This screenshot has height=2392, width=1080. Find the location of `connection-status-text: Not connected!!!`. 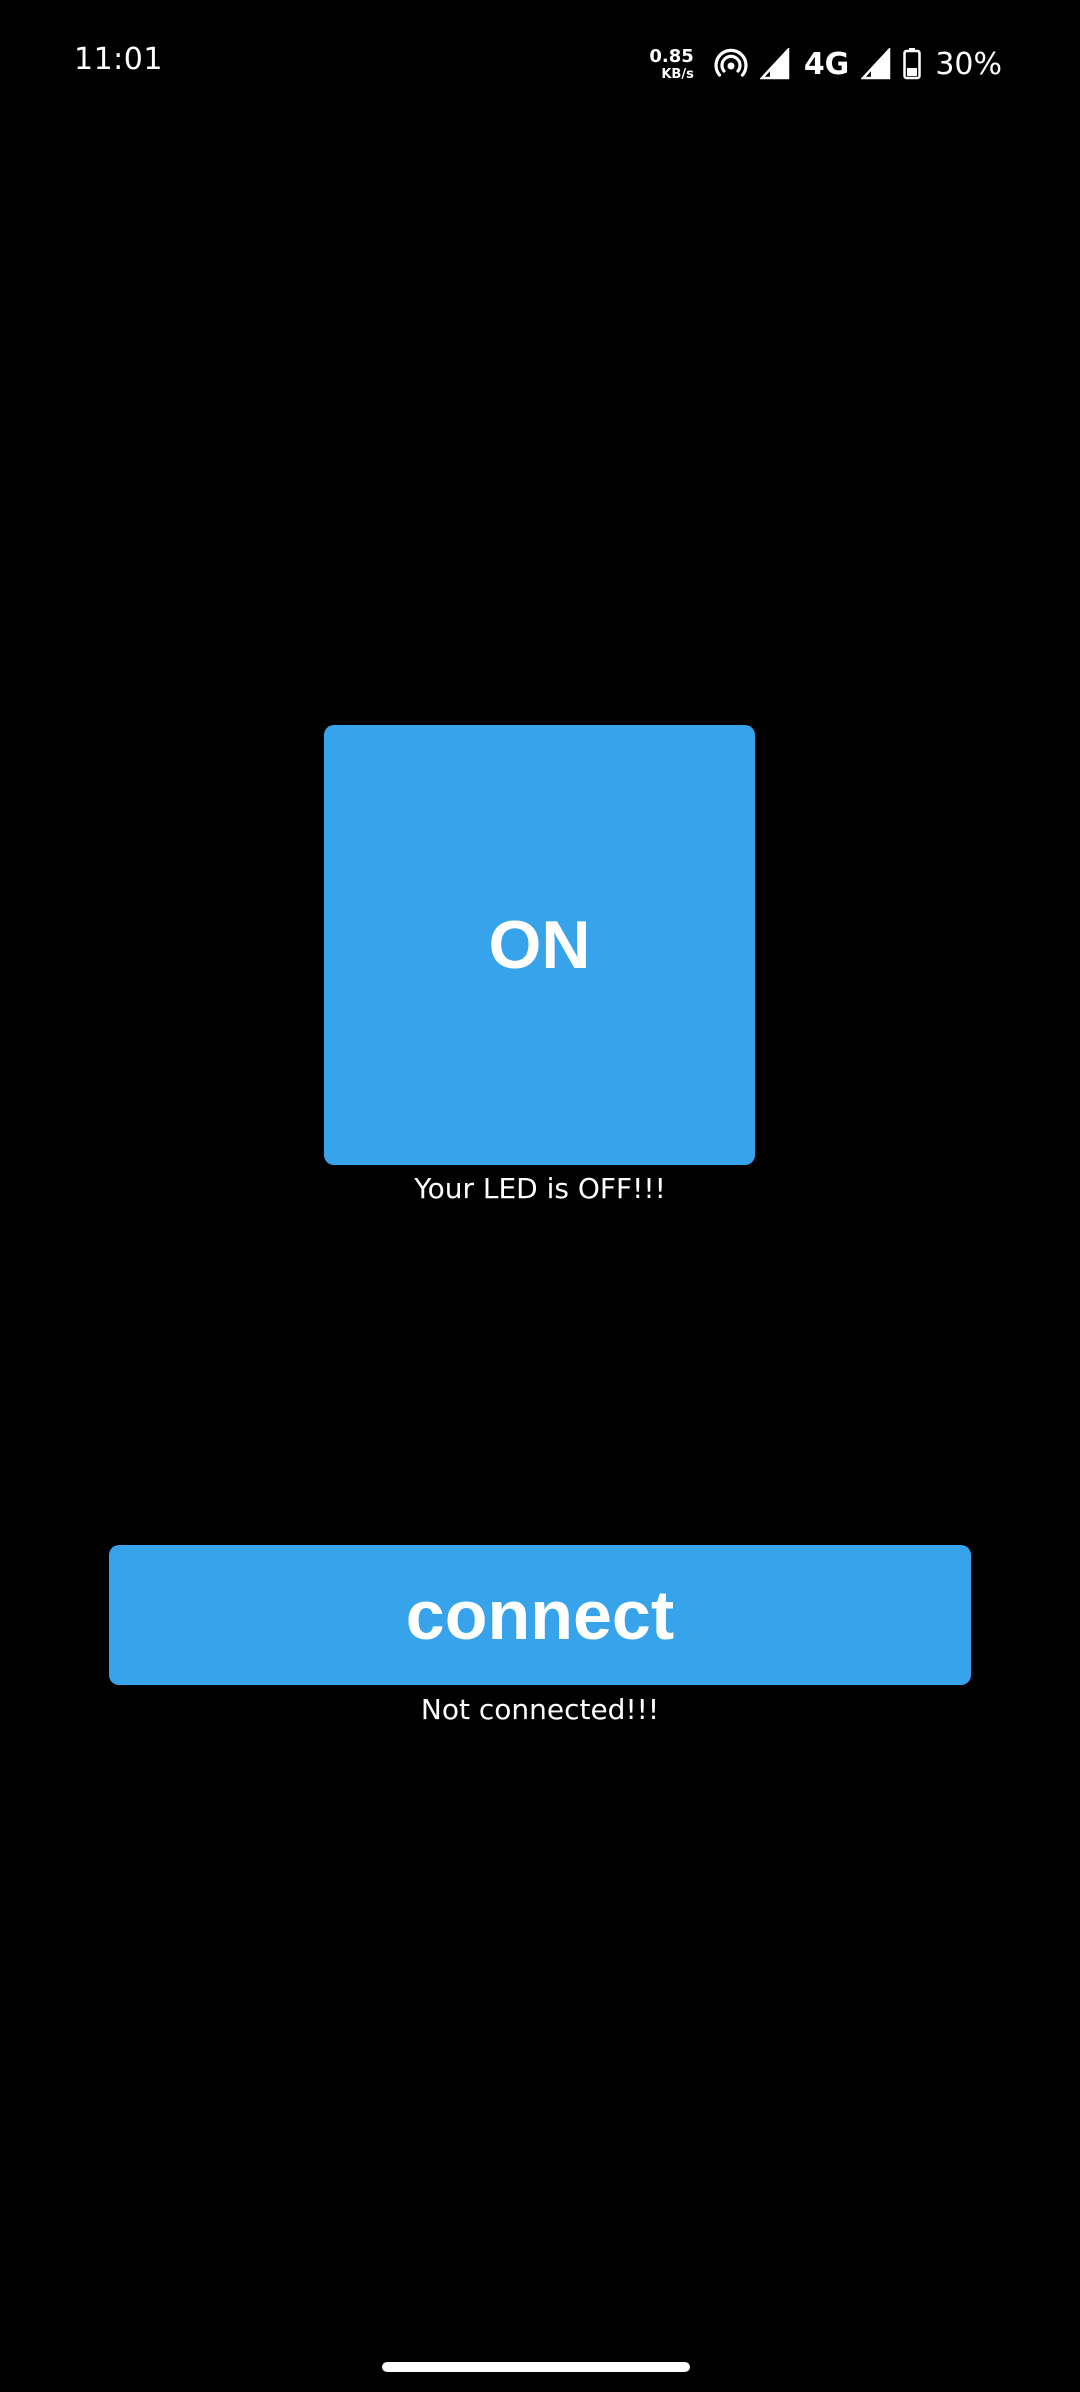

connection-status-text: Not connected!!! is located at coordinates (540, 1709).